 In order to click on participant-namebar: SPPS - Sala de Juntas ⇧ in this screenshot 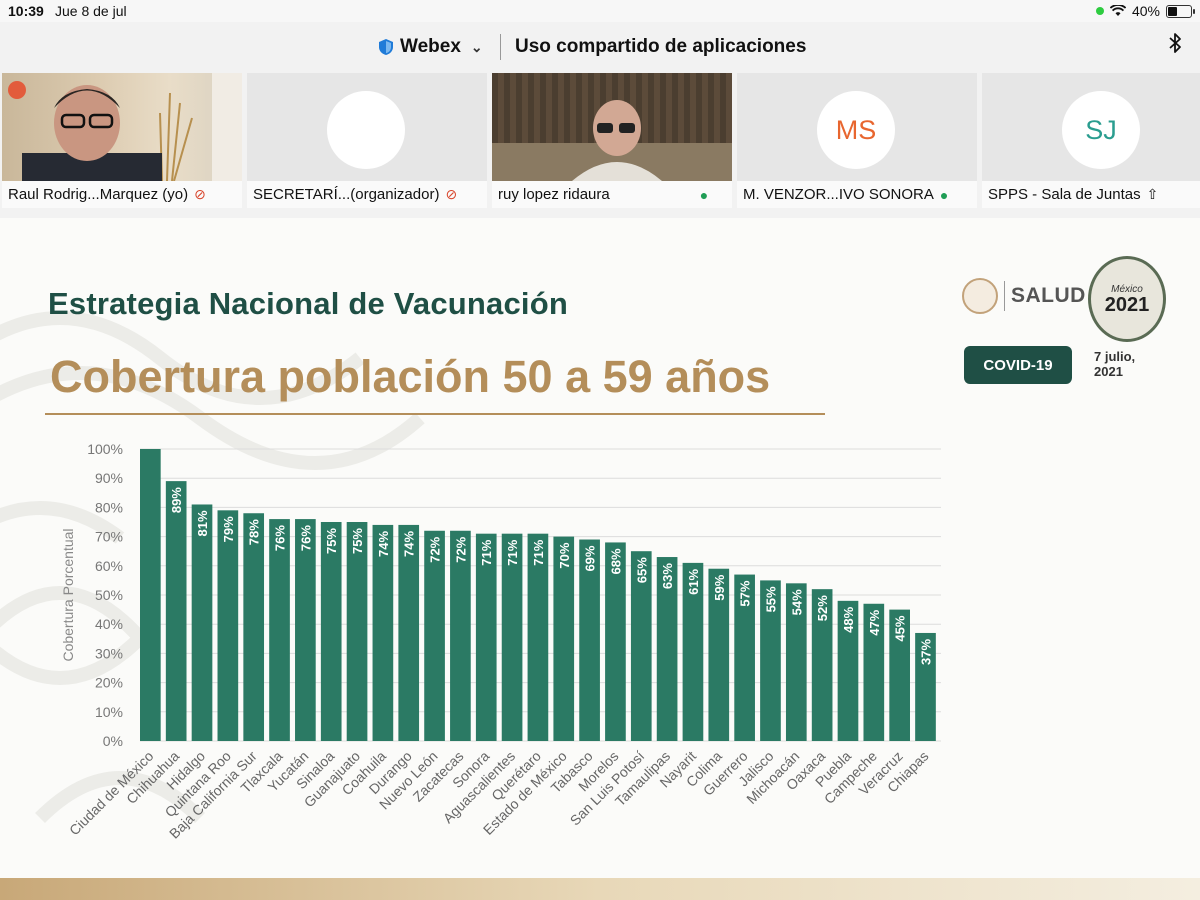, I will do `click(1091, 194)`.